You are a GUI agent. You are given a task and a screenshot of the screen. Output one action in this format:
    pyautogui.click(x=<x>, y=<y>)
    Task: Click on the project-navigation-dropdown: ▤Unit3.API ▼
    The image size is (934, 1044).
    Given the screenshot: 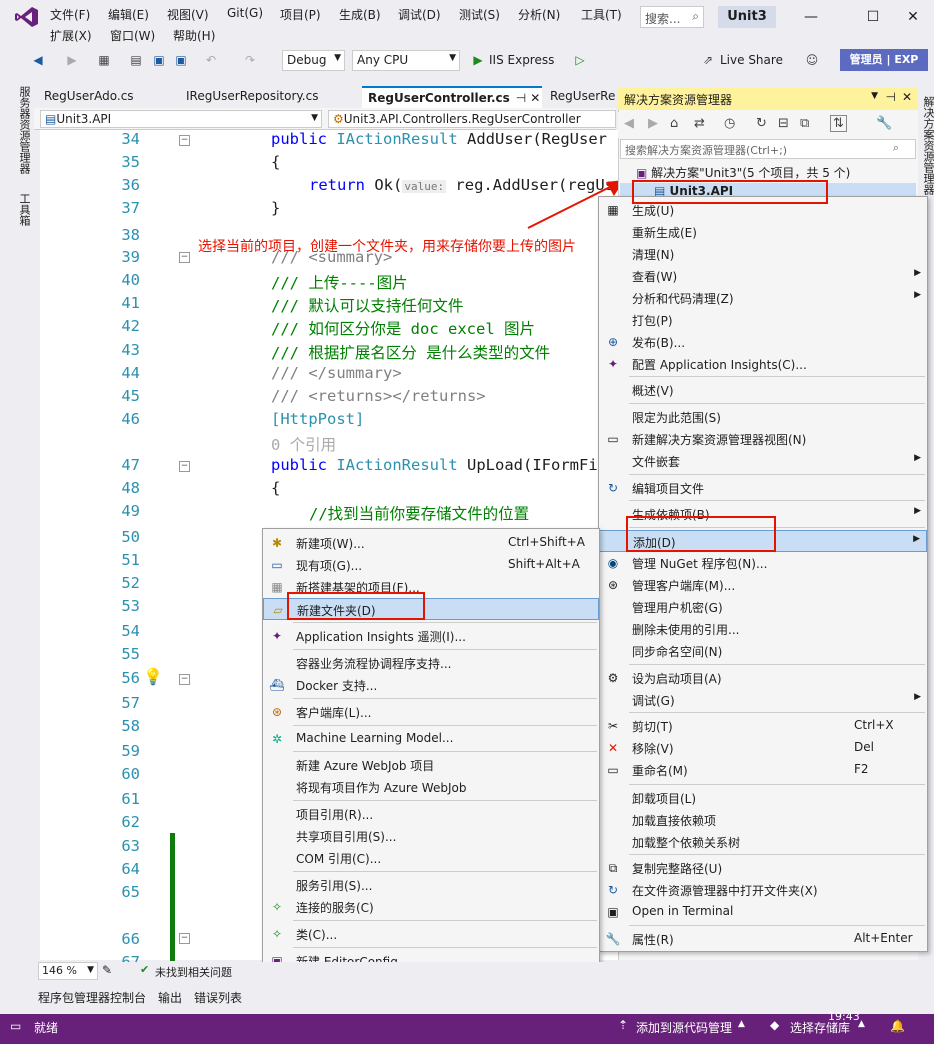 What is the action you would take?
    pyautogui.click(x=181, y=119)
    